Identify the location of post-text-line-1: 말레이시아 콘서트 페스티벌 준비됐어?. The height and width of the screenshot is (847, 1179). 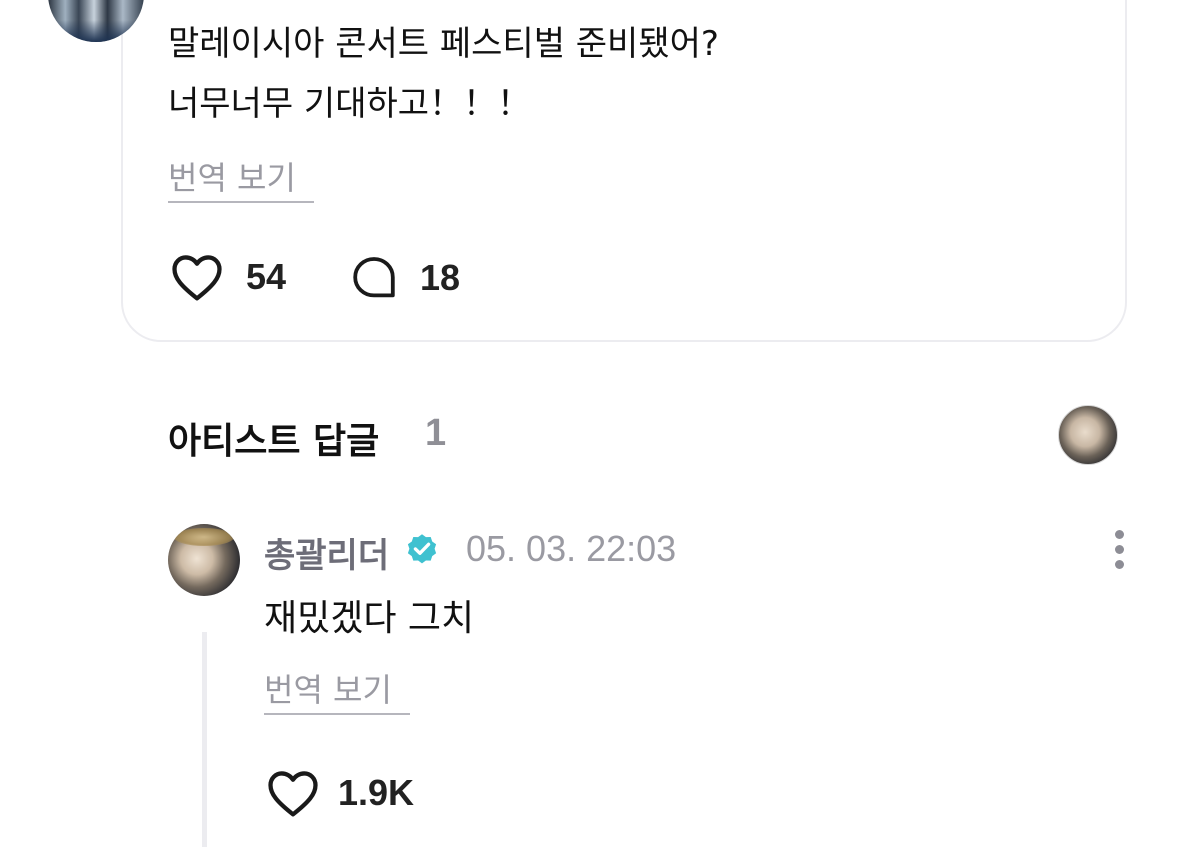
(443, 44).